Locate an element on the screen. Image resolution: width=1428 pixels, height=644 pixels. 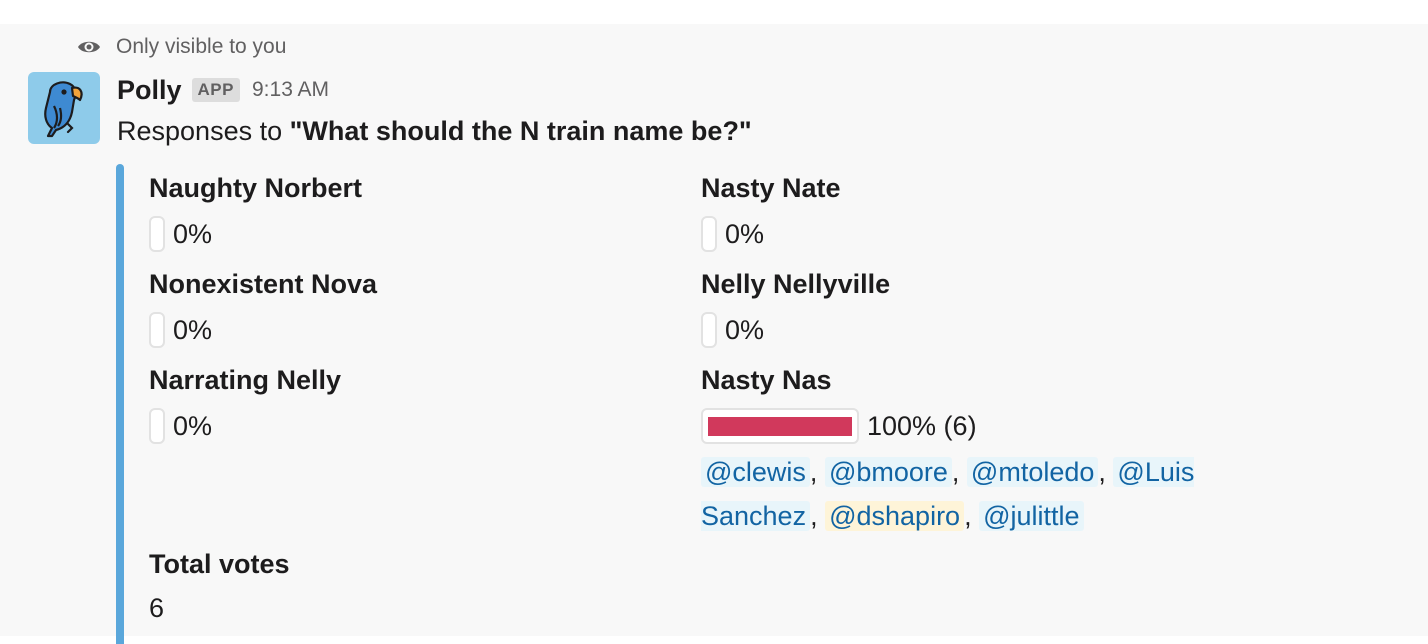
message-header: Polly APP 9:13 AM is located at coordinates (223, 90).